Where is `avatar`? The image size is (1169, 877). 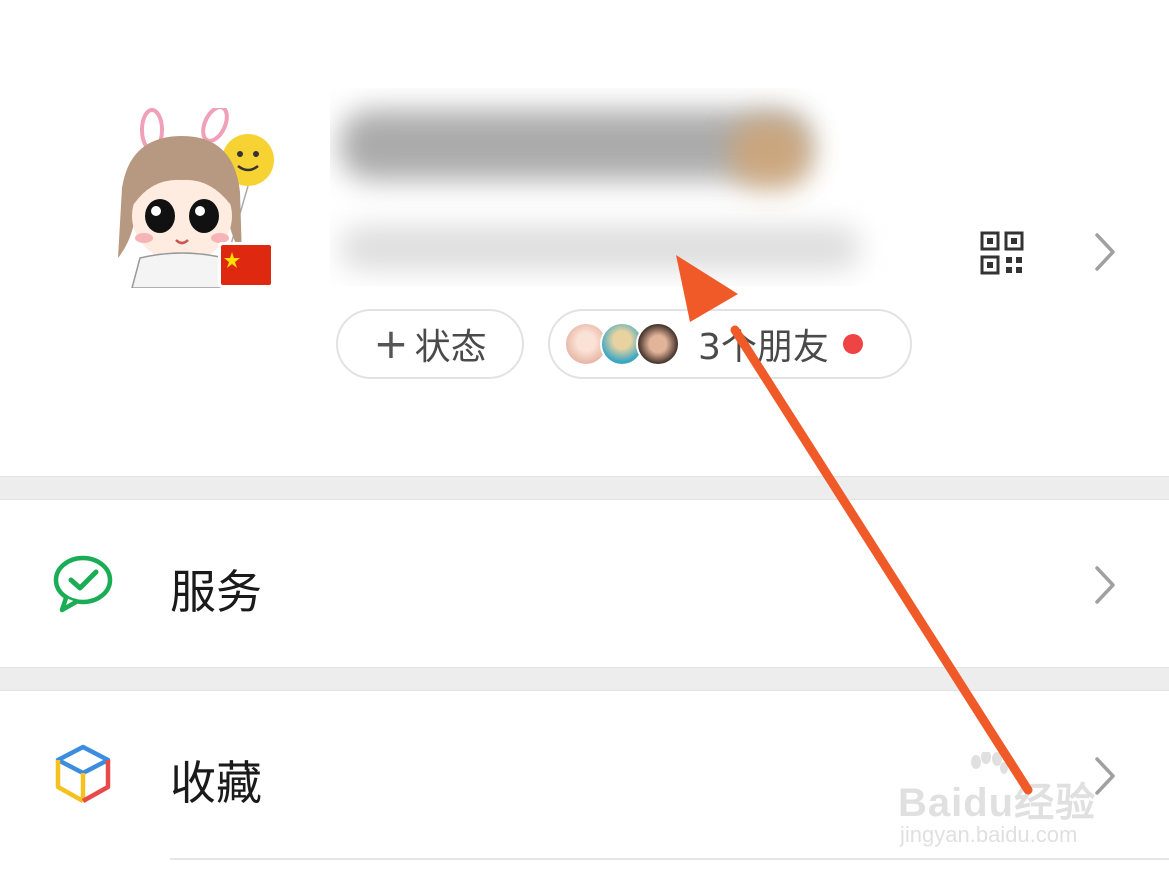
avatar is located at coordinates (187, 198).